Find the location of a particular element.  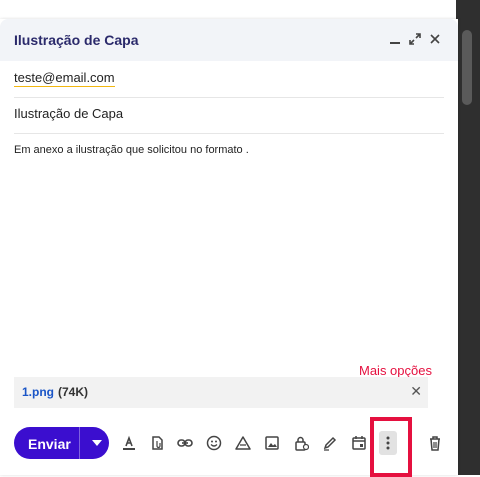

confidential-lock-icon is located at coordinates (301, 443).